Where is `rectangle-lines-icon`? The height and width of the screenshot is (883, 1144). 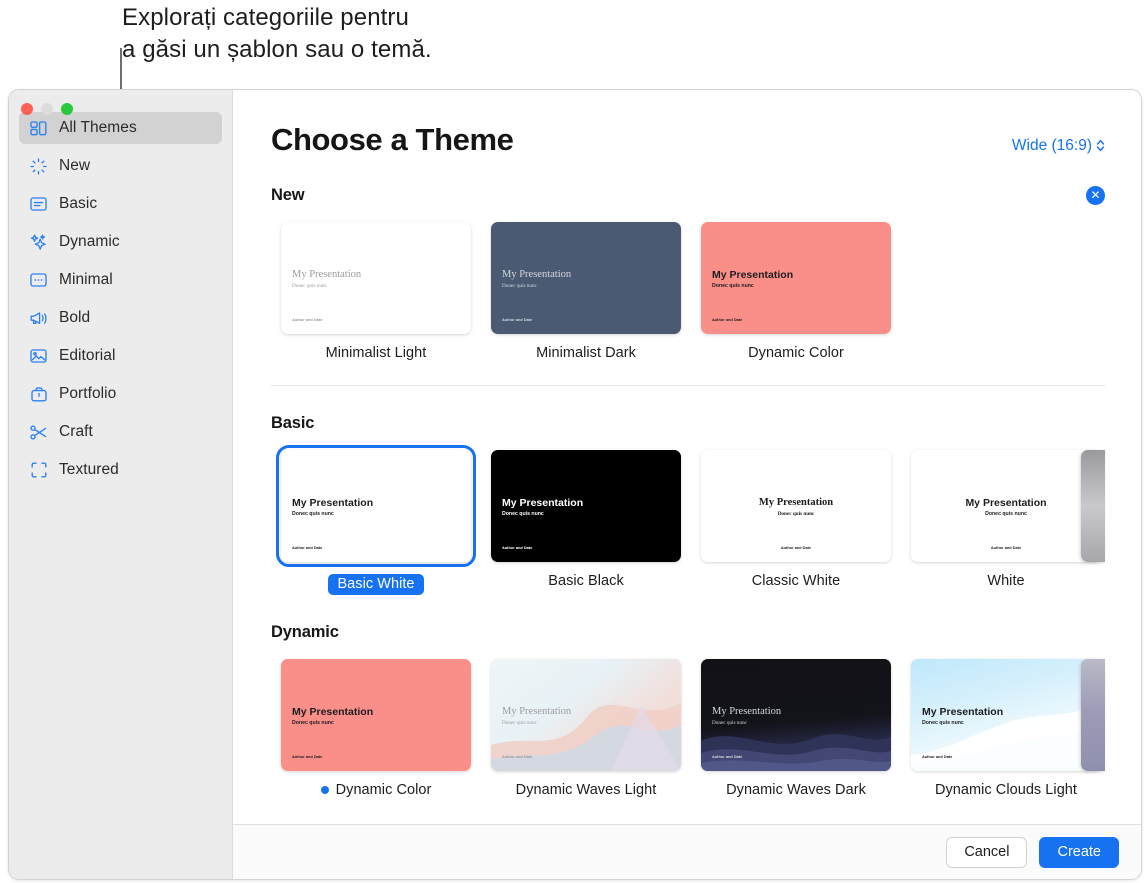 rectangle-lines-icon is located at coordinates (38, 204).